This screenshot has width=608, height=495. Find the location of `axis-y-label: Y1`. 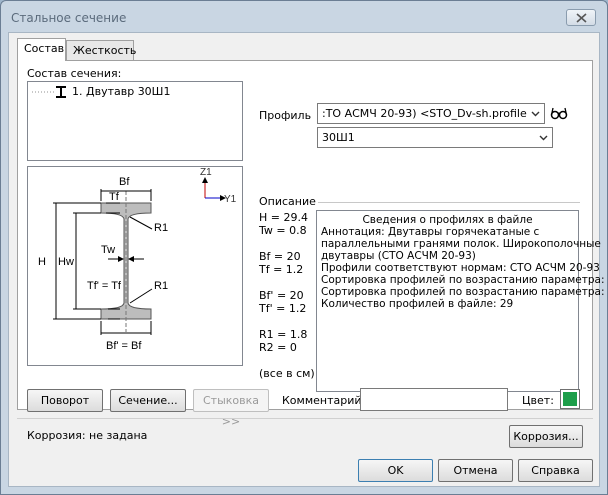

axis-y-label: Y1 is located at coordinates (230, 199).